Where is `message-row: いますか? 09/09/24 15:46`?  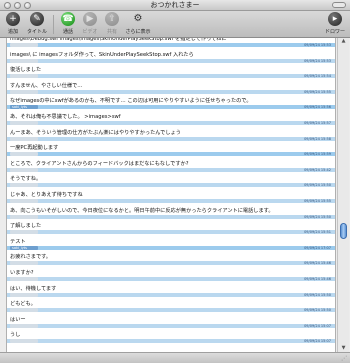
message-row: いますか? 09/09/24 15:46 is located at coordinates (171, 276).